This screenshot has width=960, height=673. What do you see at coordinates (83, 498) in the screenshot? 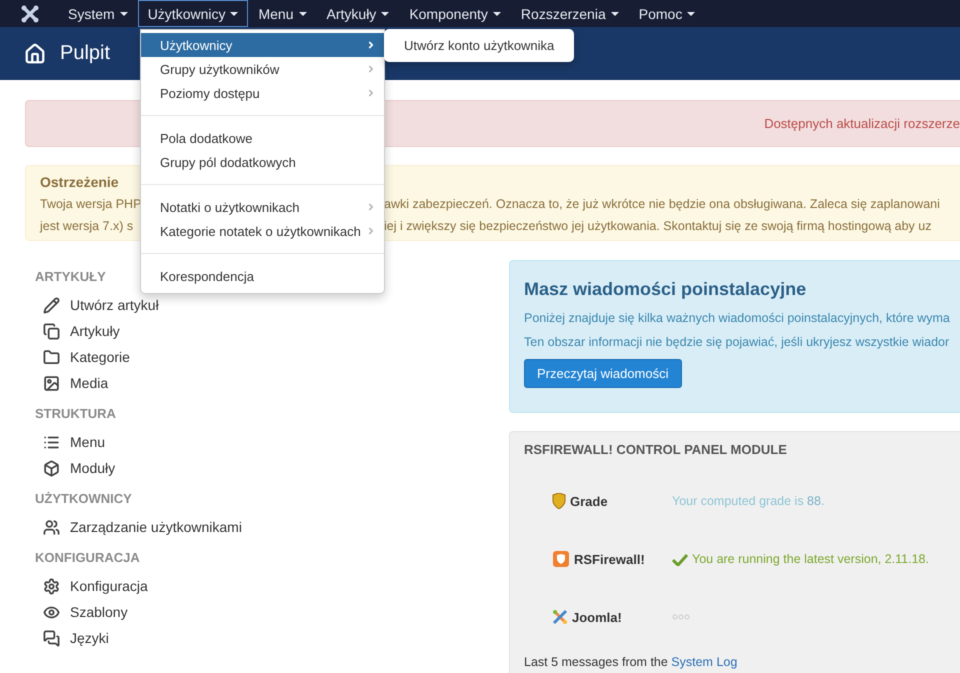
I see `section-heading: UŻYTKOWNICY` at bounding box center [83, 498].